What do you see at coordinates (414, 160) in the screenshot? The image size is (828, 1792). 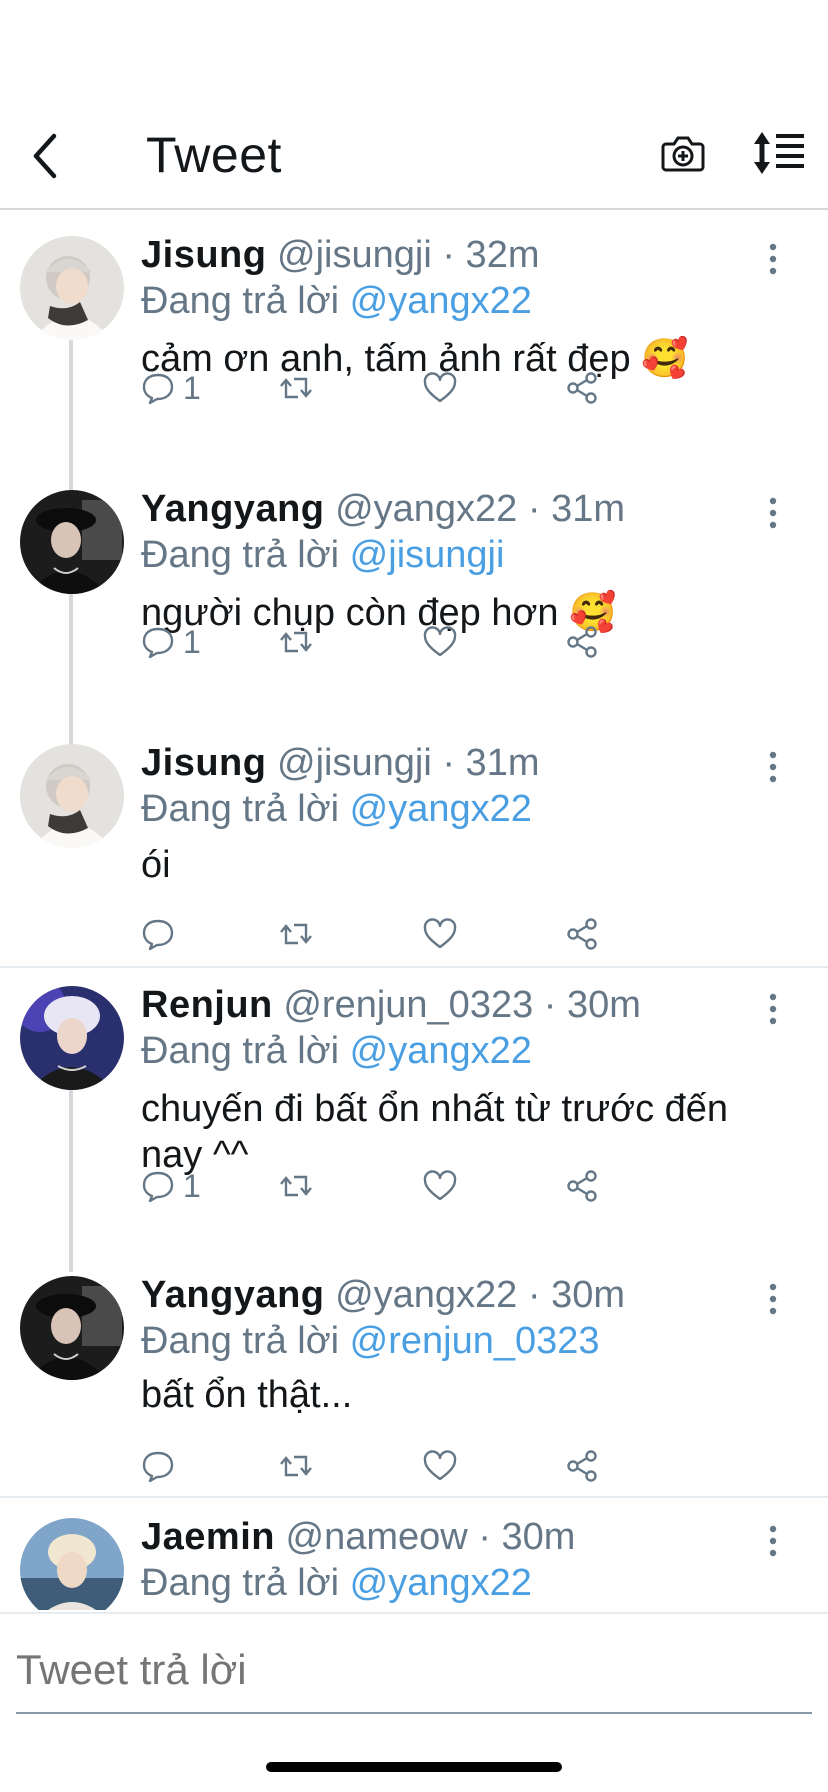 I see `top-bar: Tweet` at bounding box center [414, 160].